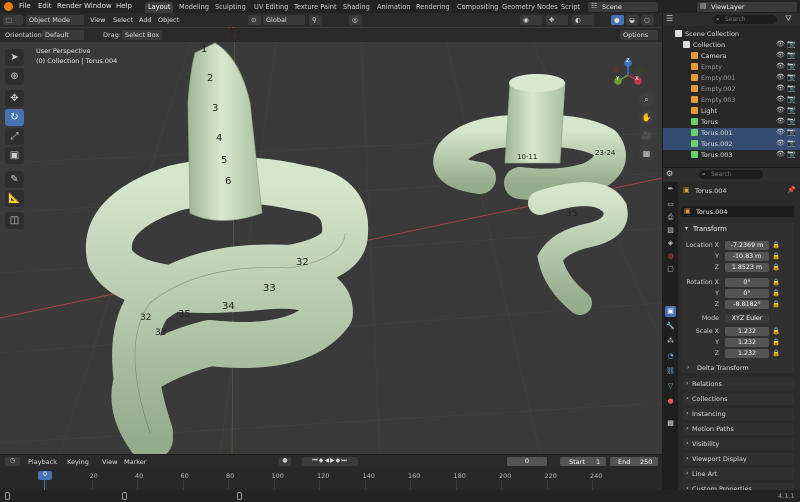 Image resolution: width=800 pixels, height=502 pixels. What do you see at coordinates (331, 479) in the screenshot?
I see `timeline-ruler: 0 20 40 60 80 100 120 140 160 180 200 220 240` at bounding box center [331, 479].